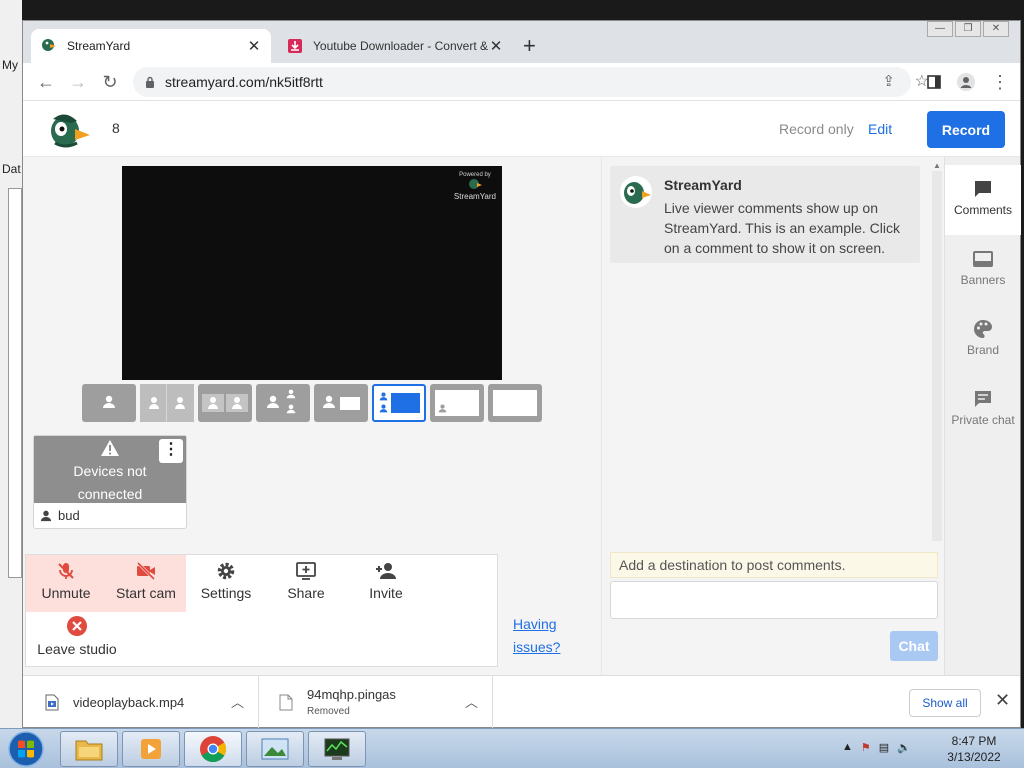 This screenshot has width=1024, height=768. I want to click on network-icon: ▤, so click(884, 747).